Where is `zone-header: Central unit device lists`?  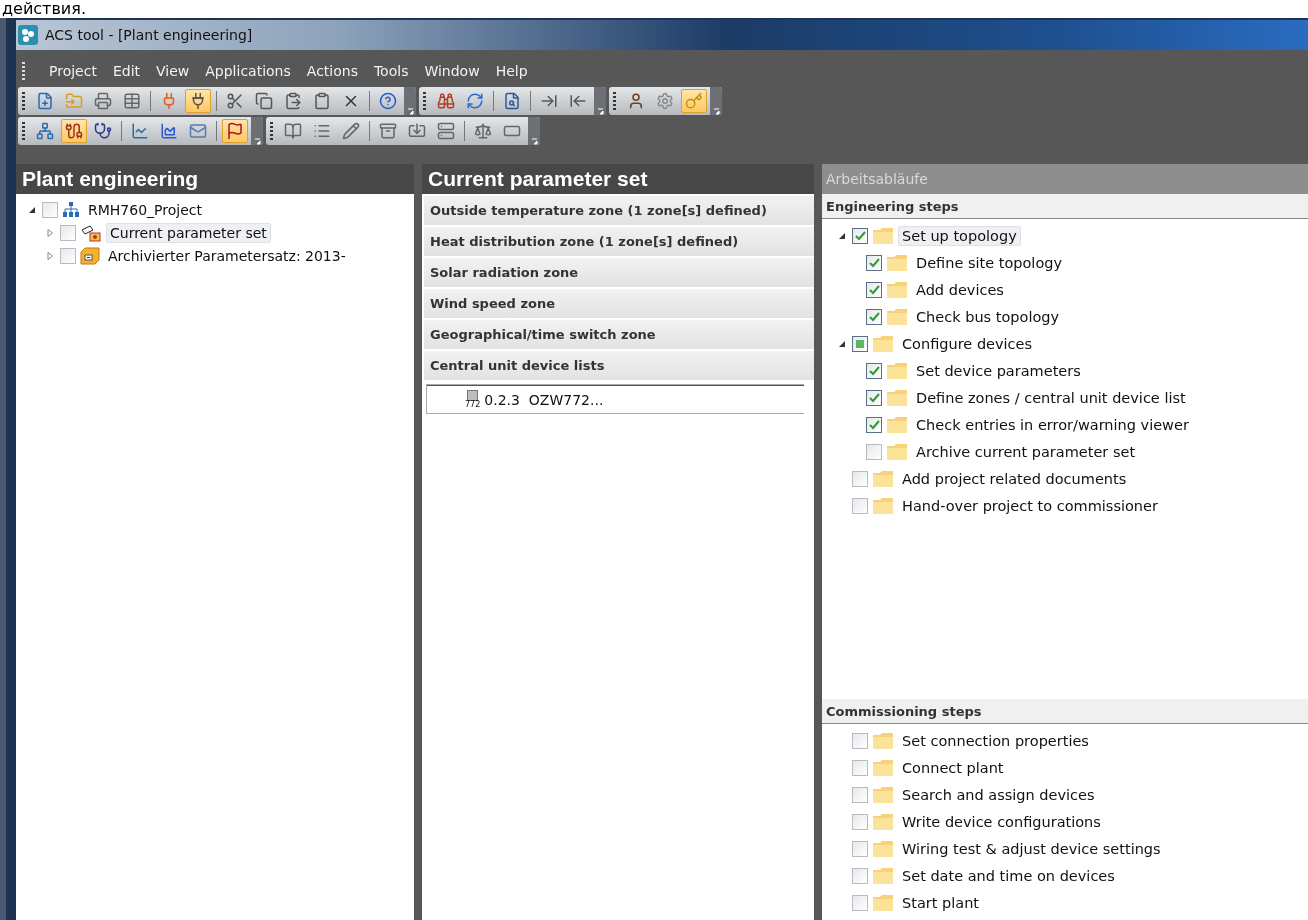
zone-header: Central unit device lists is located at coordinates (619, 366).